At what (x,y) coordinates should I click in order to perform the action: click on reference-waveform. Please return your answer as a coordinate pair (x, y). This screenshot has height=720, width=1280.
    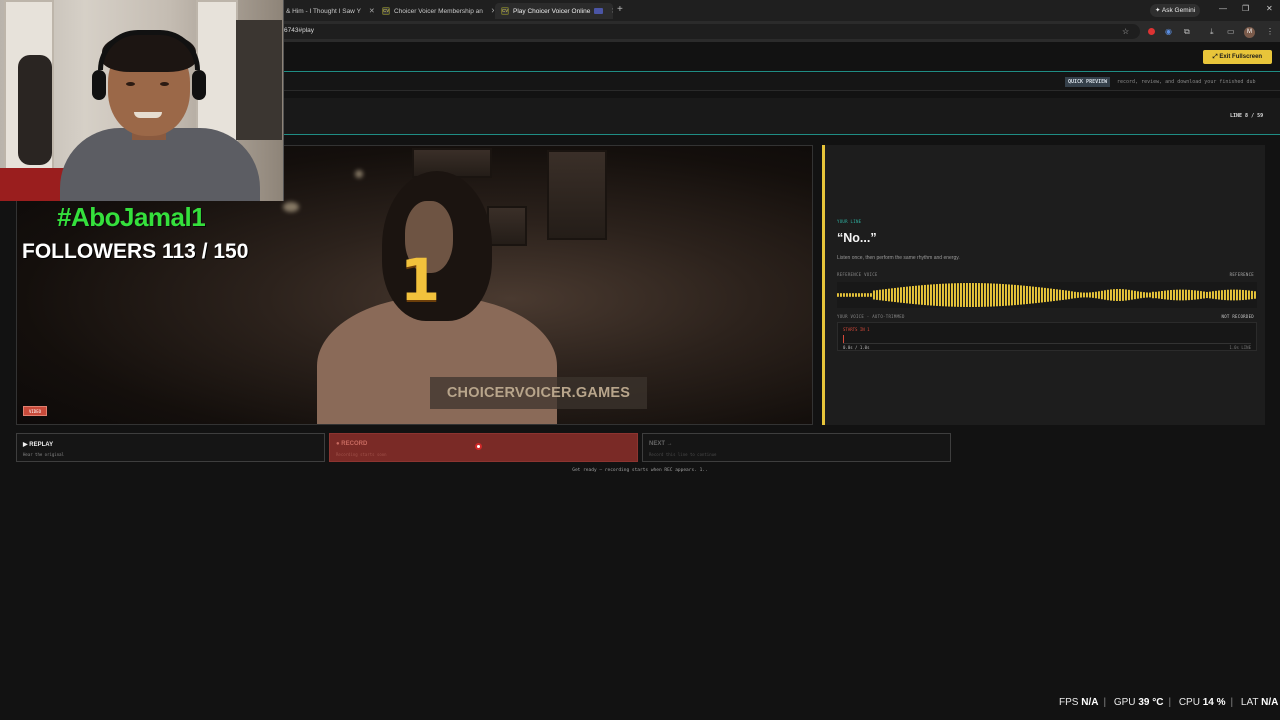
    Looking at the image, I should click on (1047, 295).